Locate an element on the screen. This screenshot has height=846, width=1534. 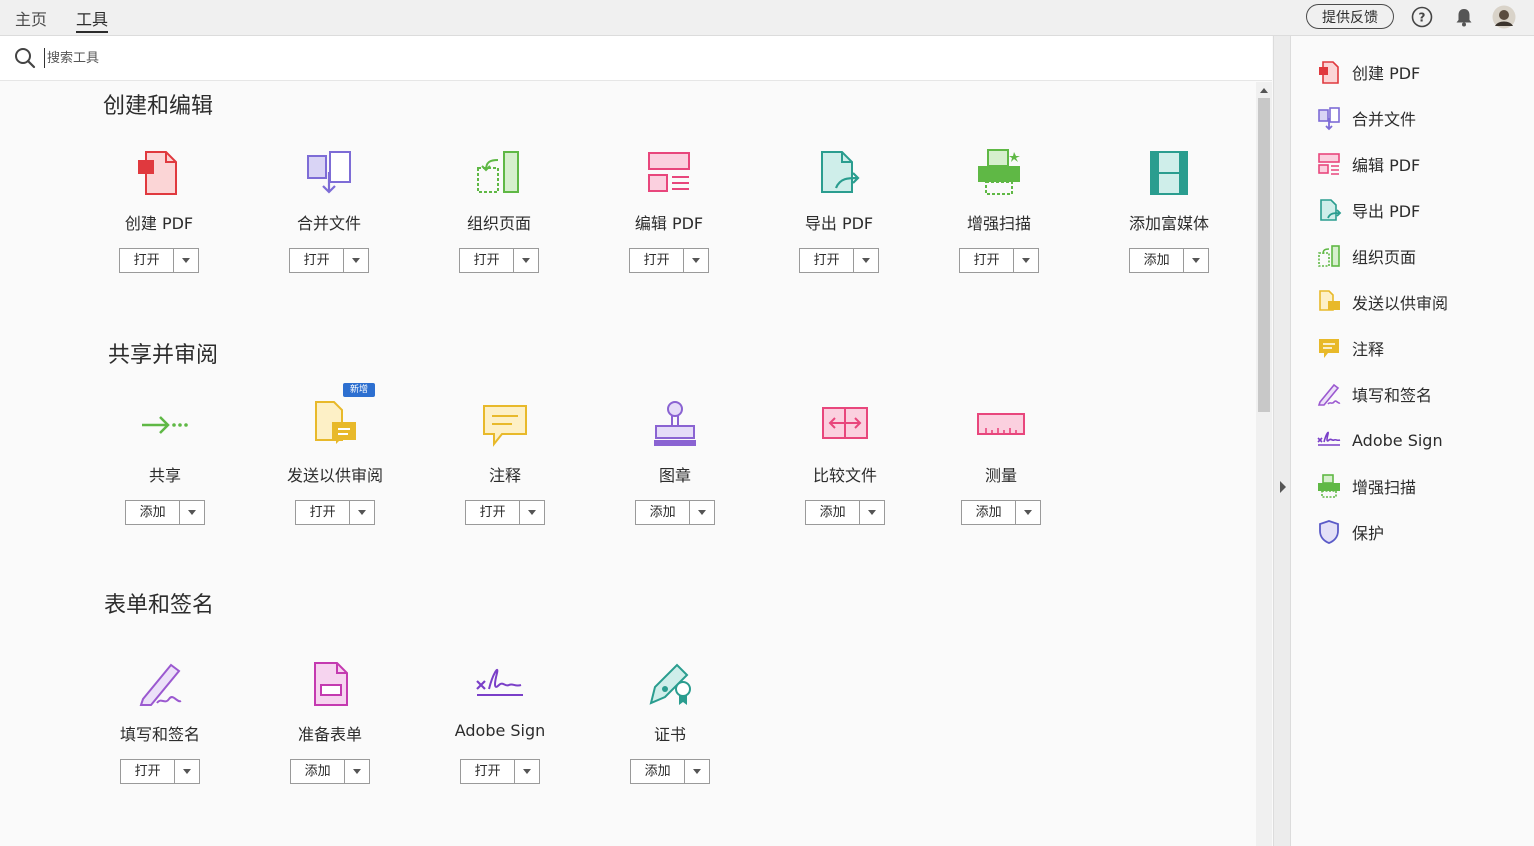
prepare-form-icon is located at coordinates (330, 684).